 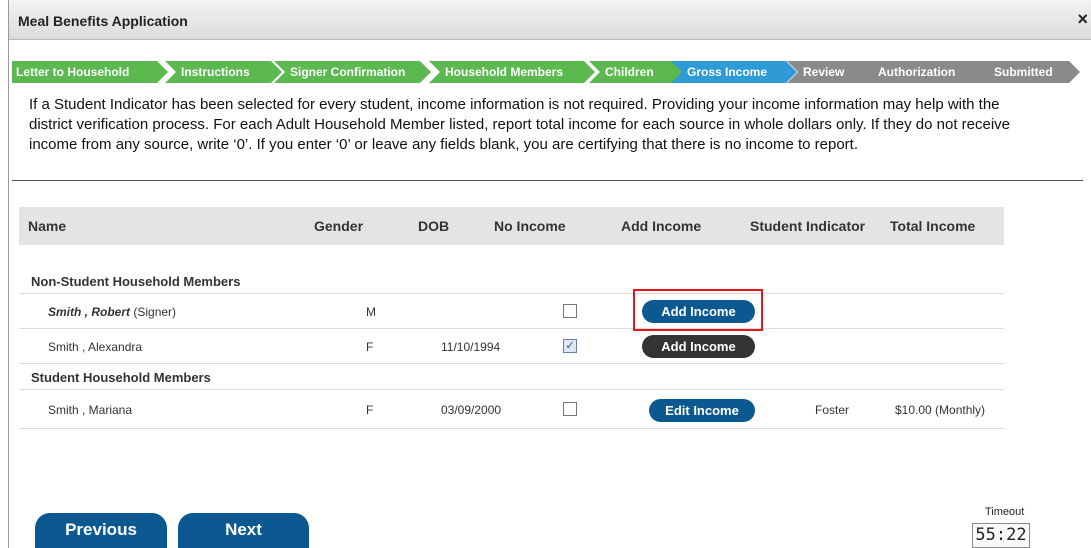 I want to click on timeout-label: Timeout, so click(x=1005, y=512).